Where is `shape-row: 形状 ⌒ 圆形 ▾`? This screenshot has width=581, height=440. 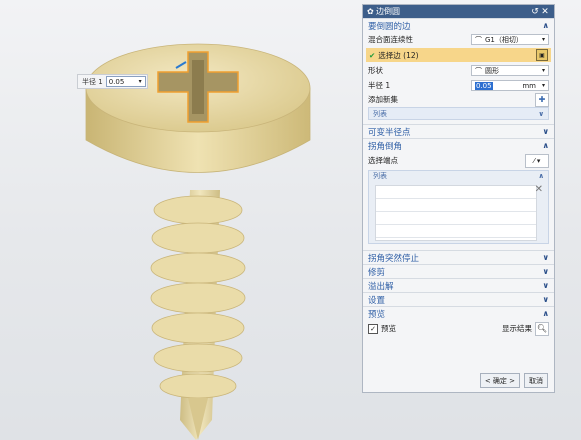
shape-row: 形状 ⌒ 圆形 ▾ is located at coordinates (458, 70).